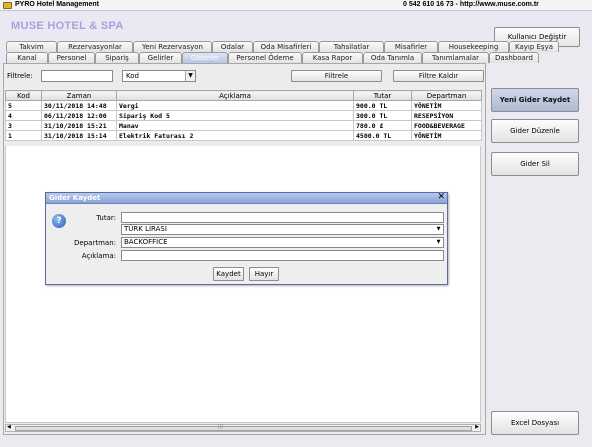  What do you see at coordinates (9, 427) in the screenshot?
I see `scroll-left-icon: ◀` at bounding box center [9, 427].